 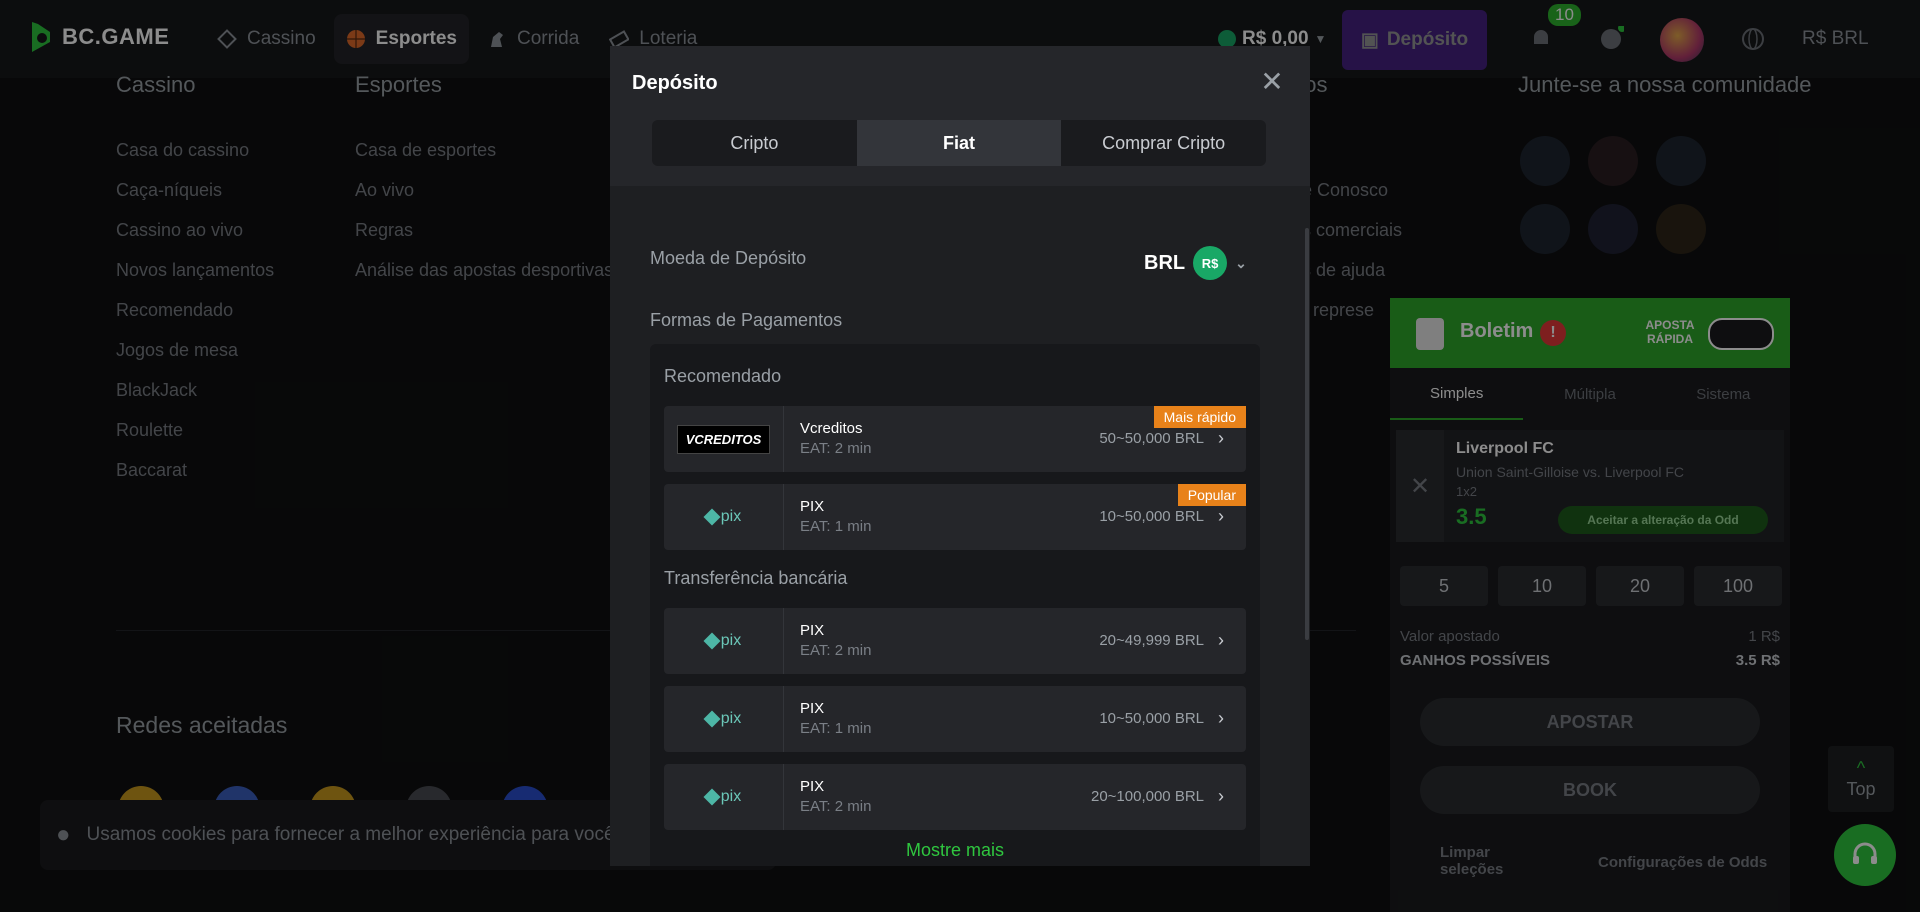 I want to click on show-more-link: Mostre mais, so click(x=955, y=850).